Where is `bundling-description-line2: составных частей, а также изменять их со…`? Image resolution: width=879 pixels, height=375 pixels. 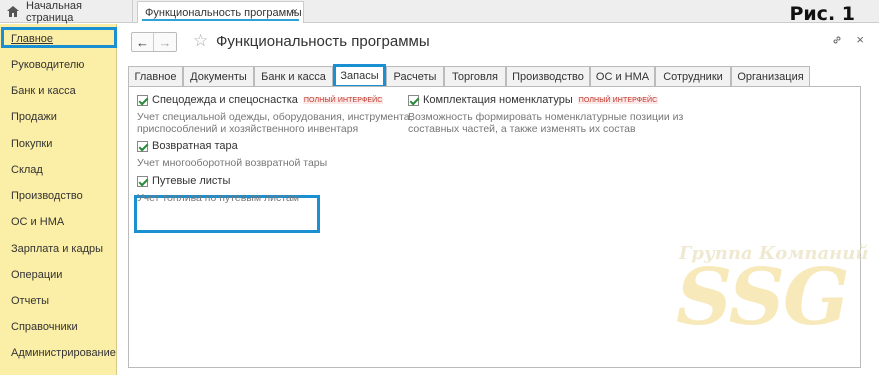
bundling-description-line2: составных частей, а также изменять их со… is located at coordinates (522, 129).